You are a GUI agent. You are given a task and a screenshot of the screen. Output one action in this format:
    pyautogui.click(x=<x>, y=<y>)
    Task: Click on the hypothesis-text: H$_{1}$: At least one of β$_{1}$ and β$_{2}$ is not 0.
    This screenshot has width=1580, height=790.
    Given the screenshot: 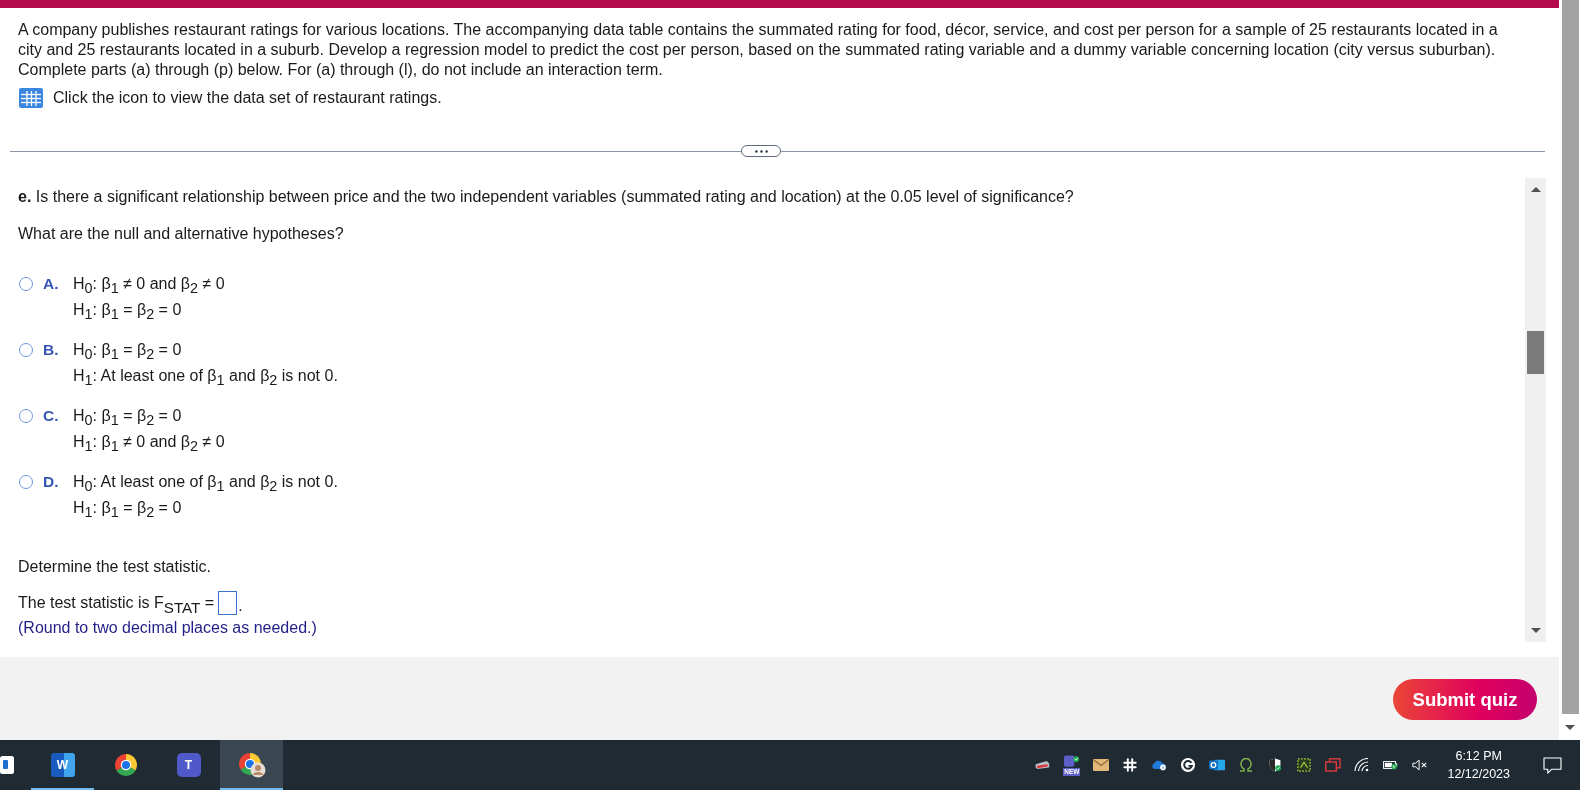 What is the action you would take?
    pyautogui.click(x=205, y=377)
    